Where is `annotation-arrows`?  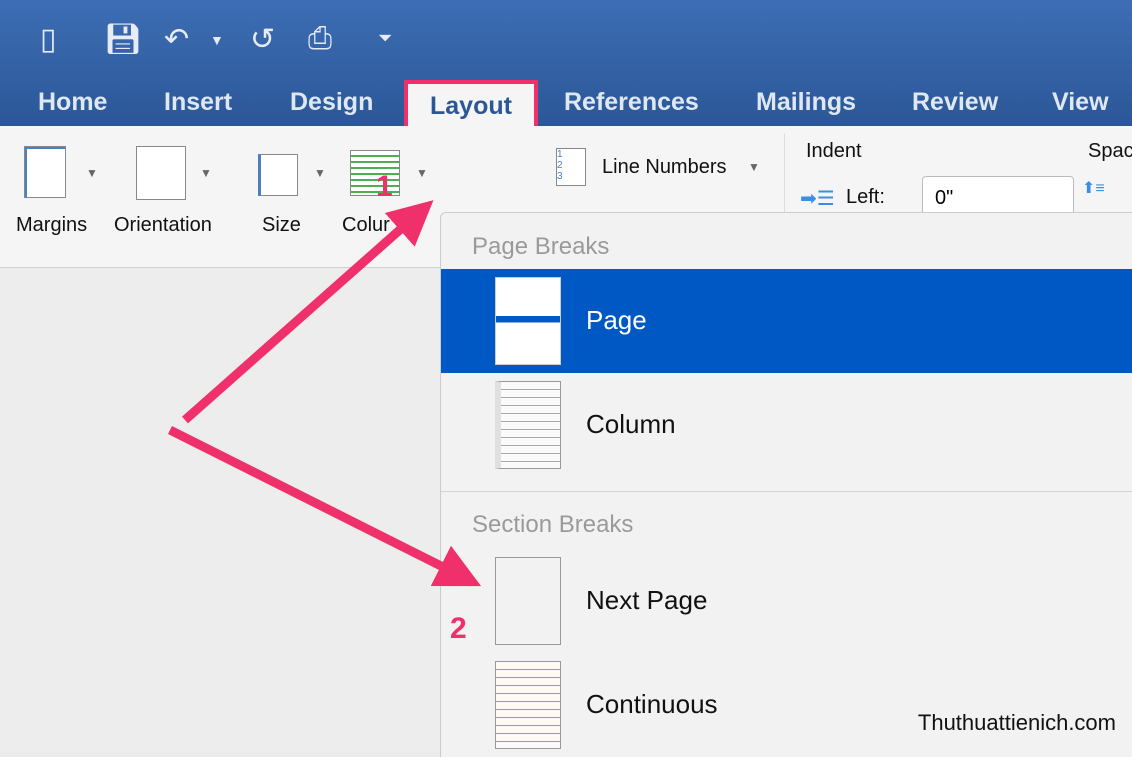
annotation-arrows is located at coordinates (324, 393).